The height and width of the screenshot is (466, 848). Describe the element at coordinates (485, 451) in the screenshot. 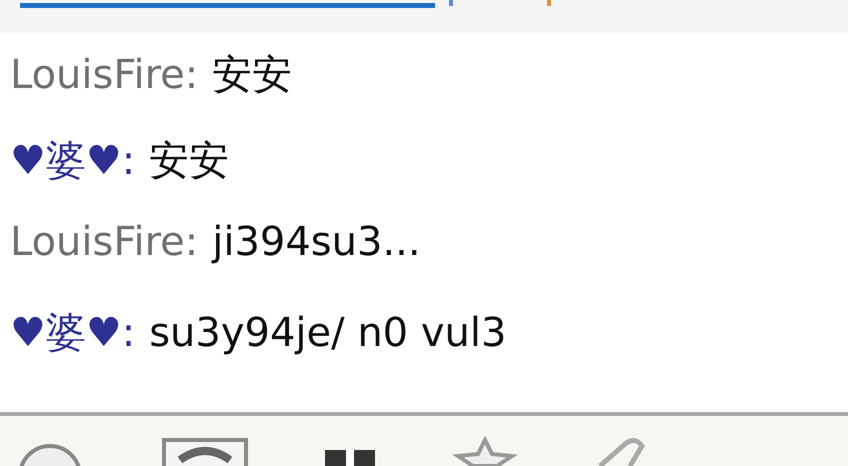

I see `star-icon` at that location.